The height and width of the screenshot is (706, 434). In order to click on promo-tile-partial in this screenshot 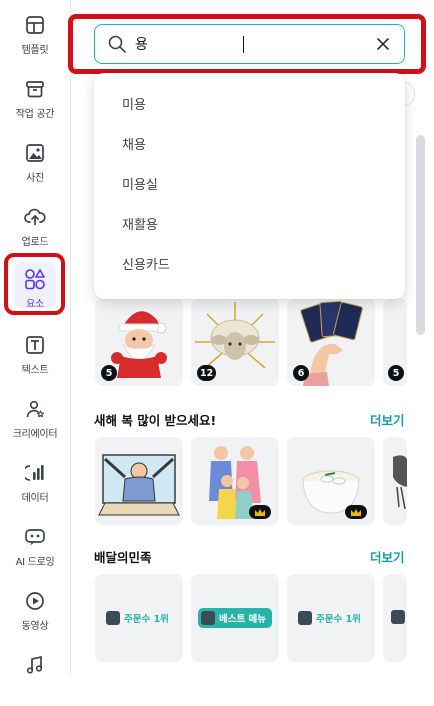, I will do `click(395, 618)`.